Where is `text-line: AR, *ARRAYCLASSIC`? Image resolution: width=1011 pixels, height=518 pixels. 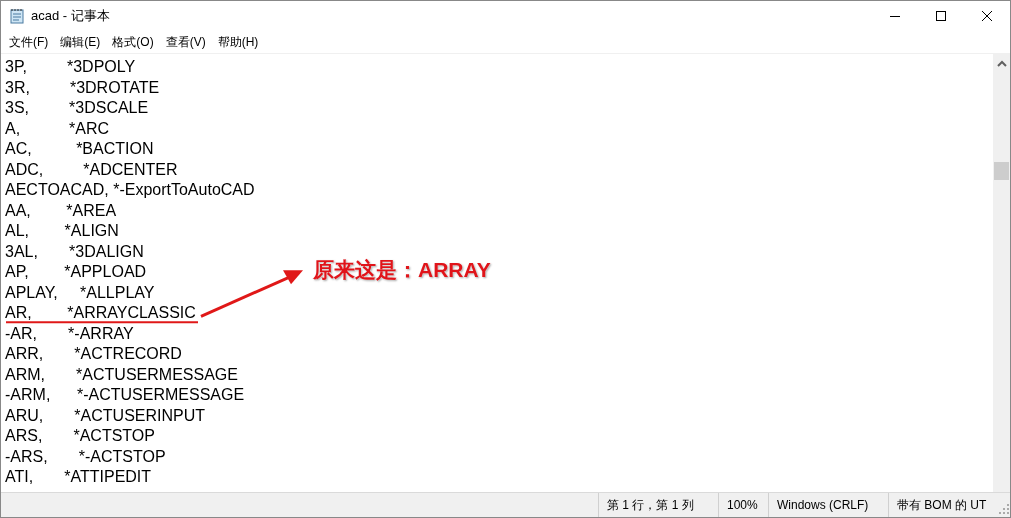 text-line: AR, *ARRAYCLASSIC is located at coordinates (100, 313).